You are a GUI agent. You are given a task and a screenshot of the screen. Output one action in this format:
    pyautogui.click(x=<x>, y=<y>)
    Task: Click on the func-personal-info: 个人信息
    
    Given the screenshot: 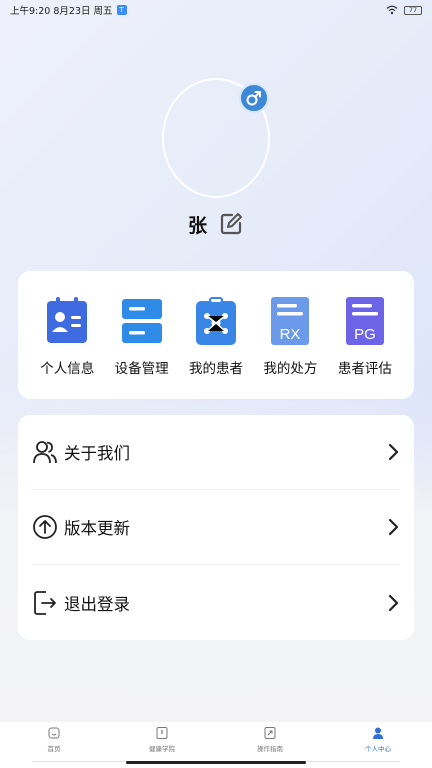 What is the action you would take?
    pyautogui.click(x=67, y=347)
    